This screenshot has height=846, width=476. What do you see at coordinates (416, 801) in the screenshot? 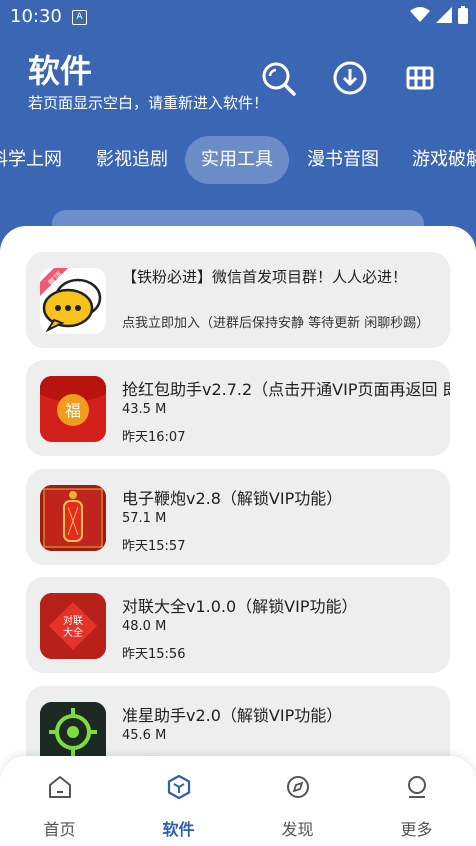
I see `nav-more: 更多` at bounding box center [416, 801].